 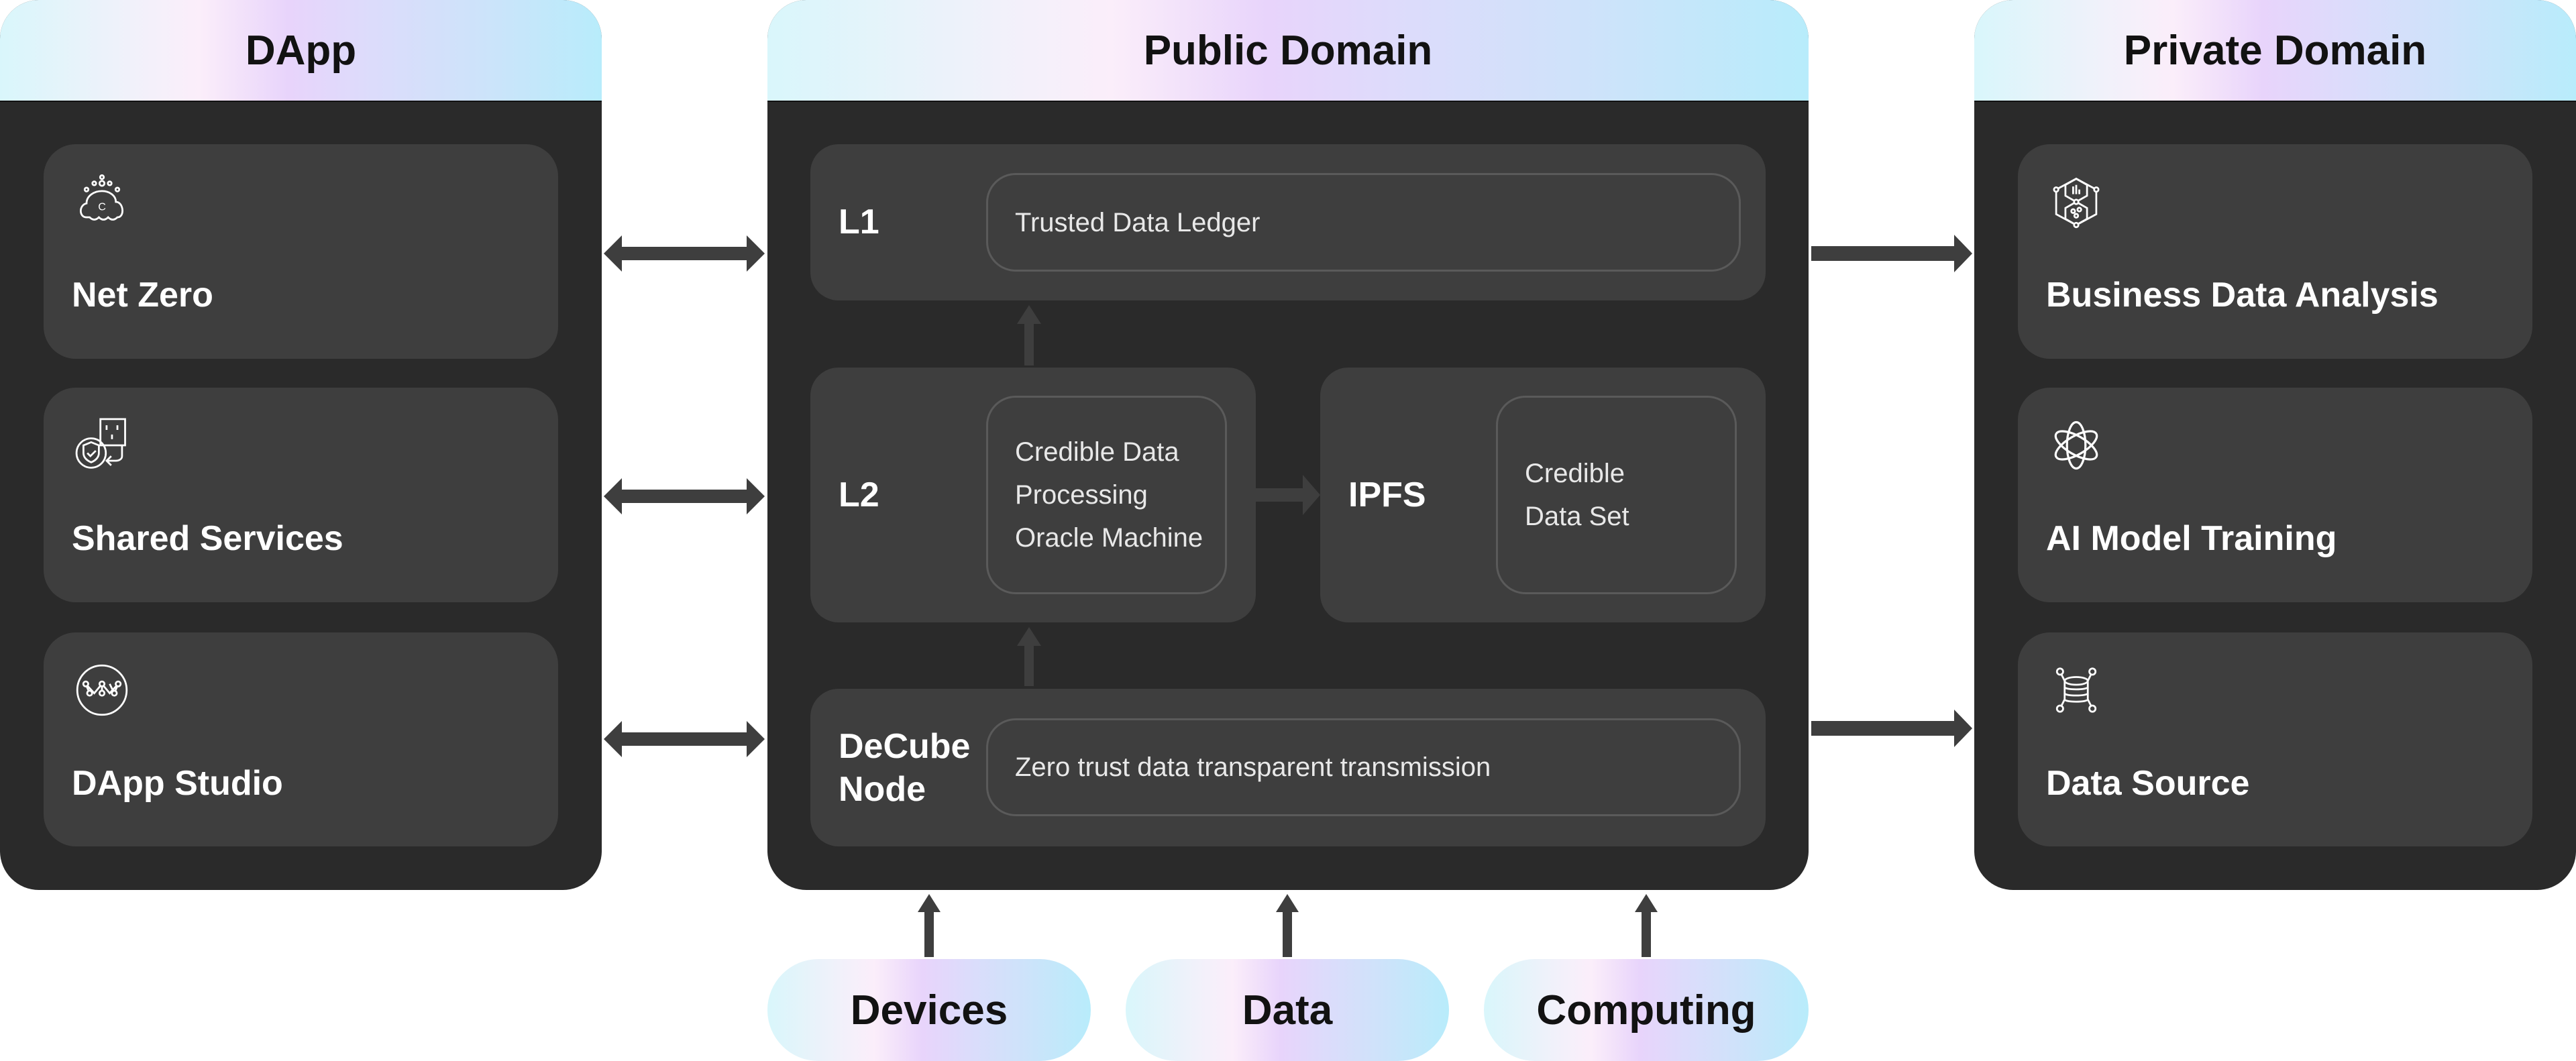 What do you see at coordinates (1288, 495) in the screenshot?
I see `arrow-l2-to-ipfs` at bounding box center [1288, 495].